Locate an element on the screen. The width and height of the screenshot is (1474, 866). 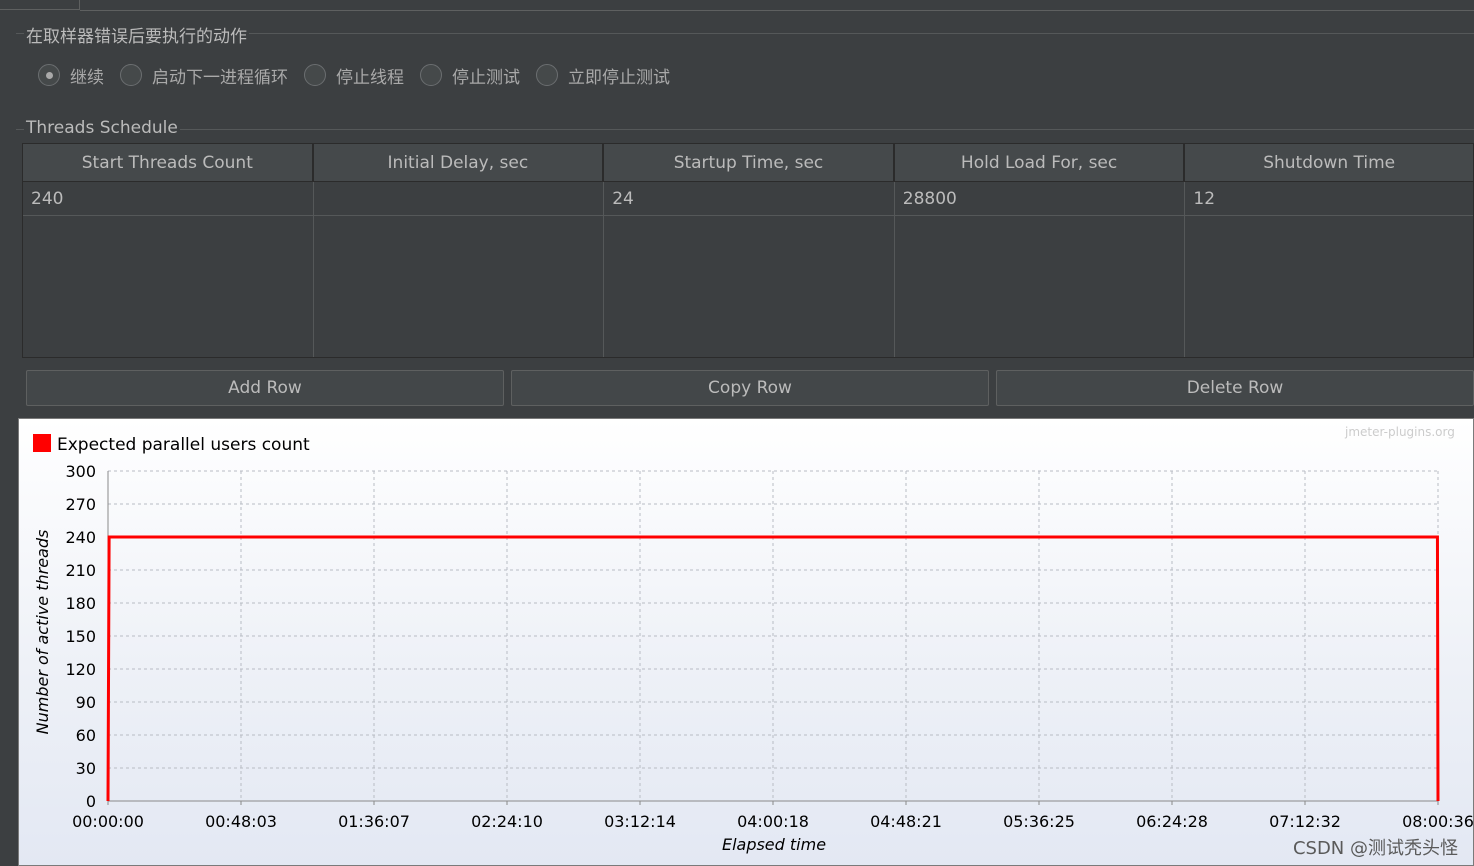
top-tab-strip is located at coordinates (737, 6).